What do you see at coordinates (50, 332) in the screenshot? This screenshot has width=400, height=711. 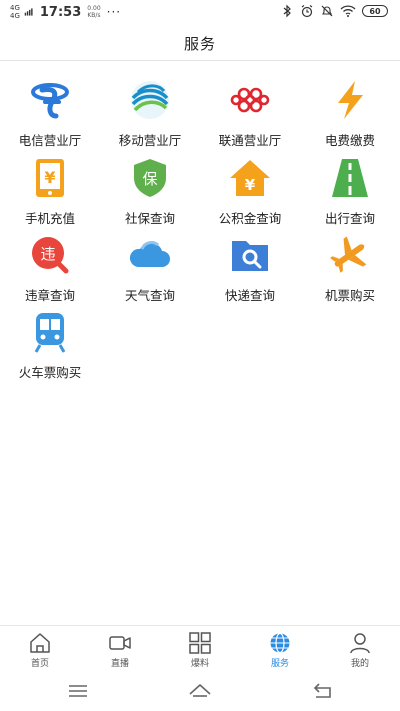 I see `train-icon` at bounding box center [50, 332].